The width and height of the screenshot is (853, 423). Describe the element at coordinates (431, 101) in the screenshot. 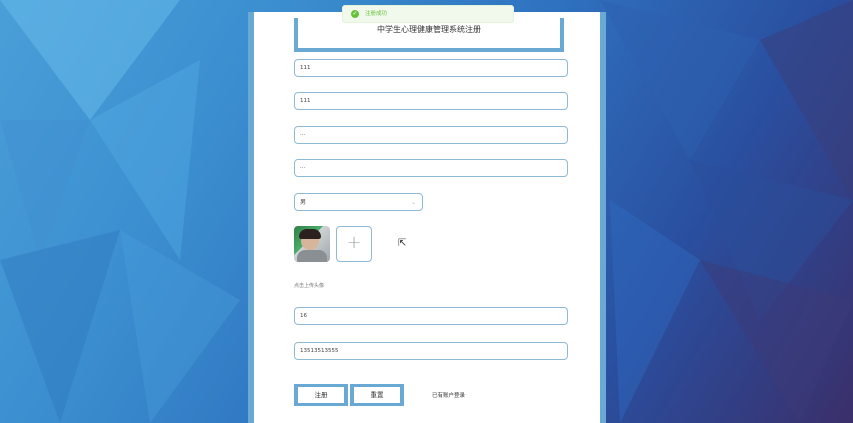

I see `name-input: 111` at that location.